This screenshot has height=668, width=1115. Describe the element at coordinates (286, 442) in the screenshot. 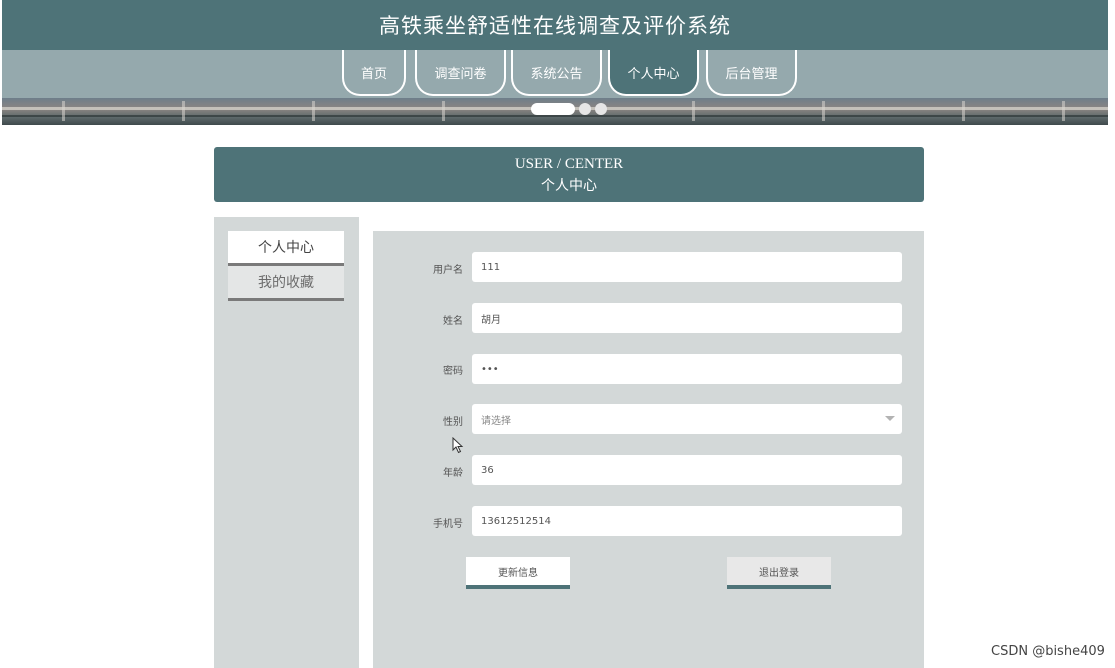

I see `sidebar: 个人中心 我的收藏` at that location.